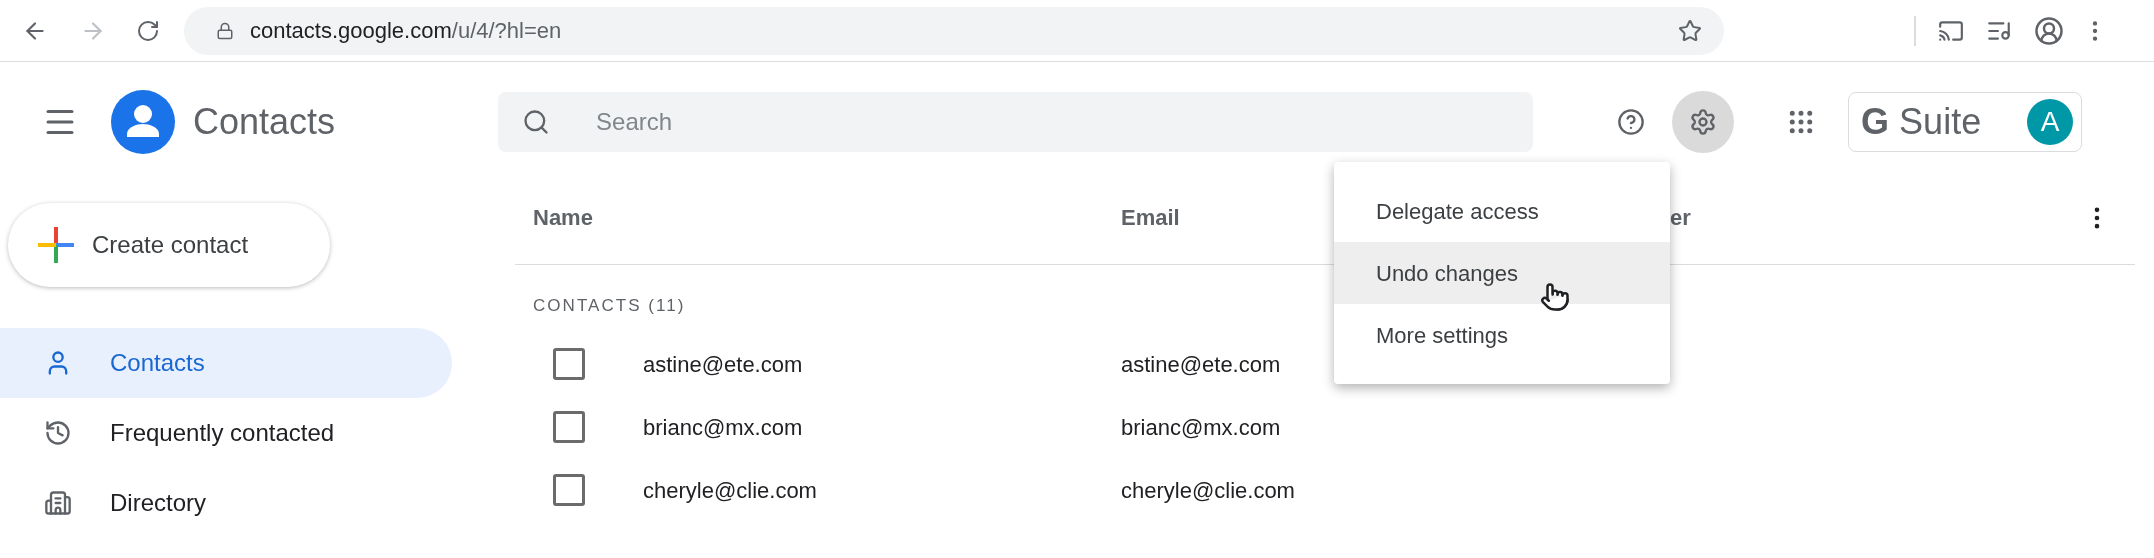 This screenshot has width=2154, height=558. I want to click on help-icon, so click(1631, 122).